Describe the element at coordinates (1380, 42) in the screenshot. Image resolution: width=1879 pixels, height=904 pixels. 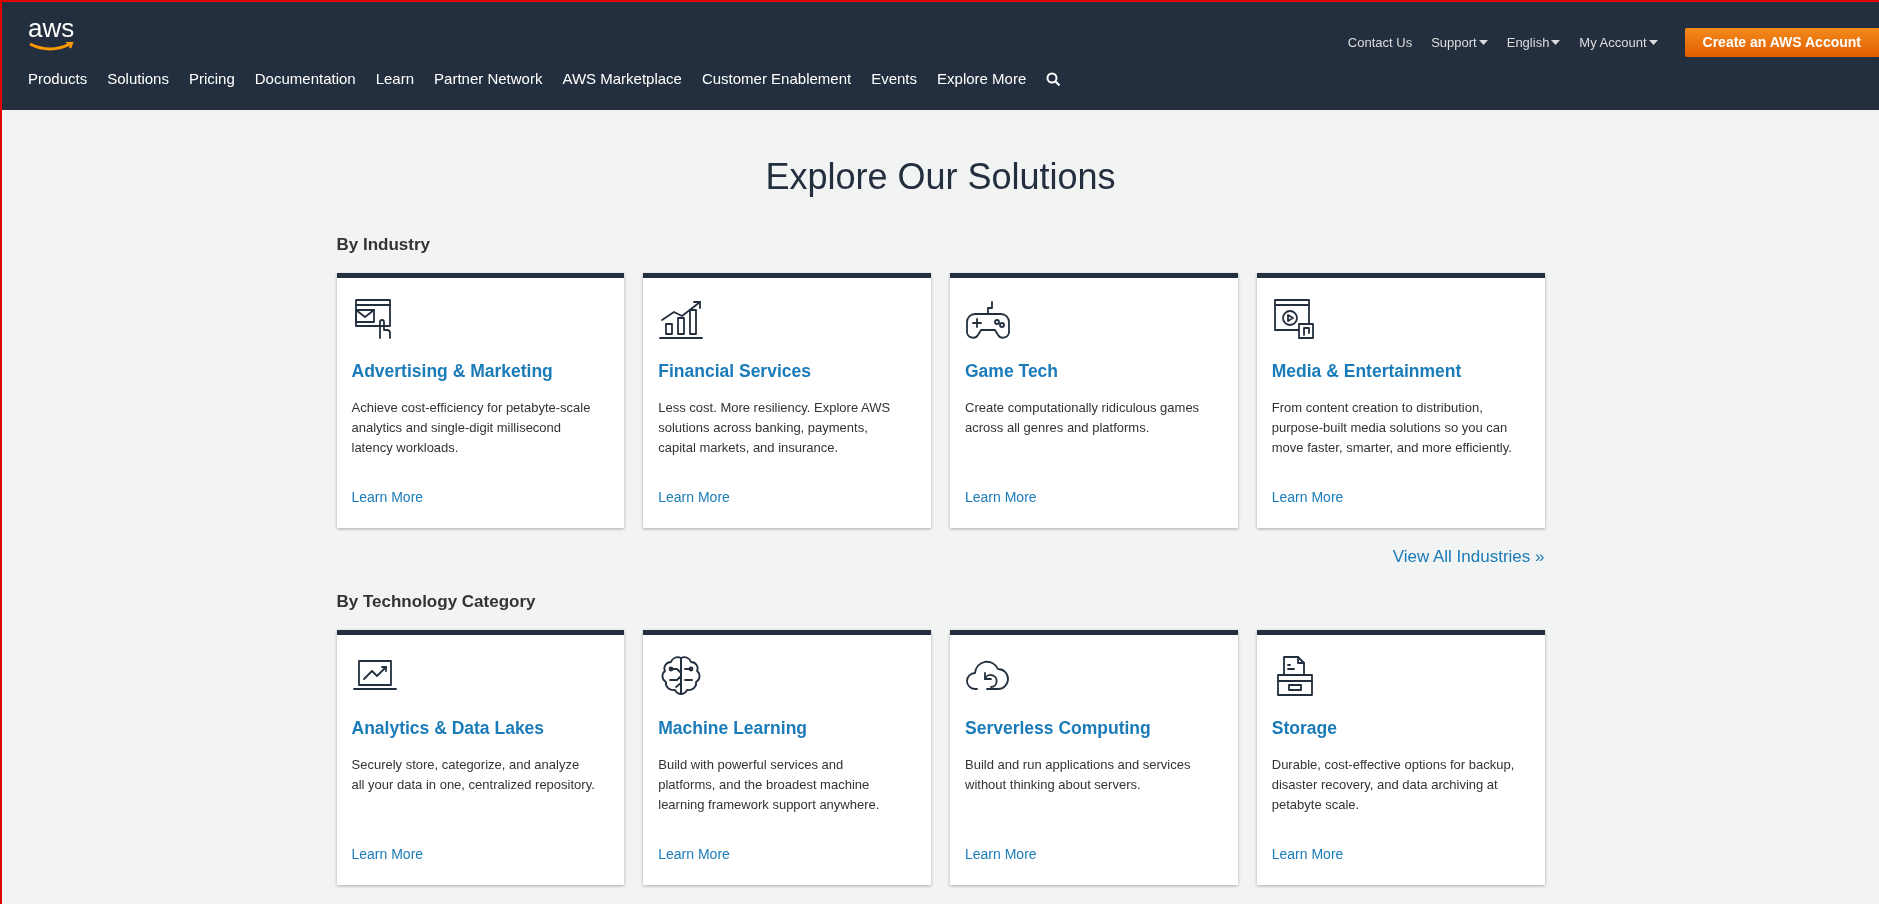
I see `header-link: Contact Us` at that location.